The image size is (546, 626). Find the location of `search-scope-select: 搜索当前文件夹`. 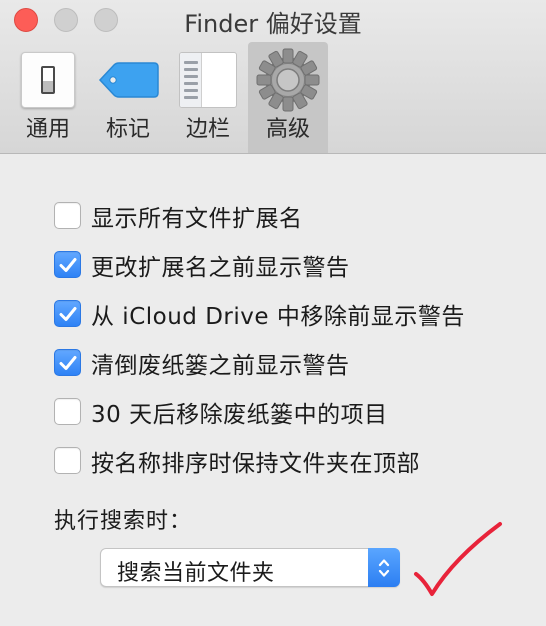

search-scope-select: 搜索当前文件夹 is located at coordinates (250, 567).